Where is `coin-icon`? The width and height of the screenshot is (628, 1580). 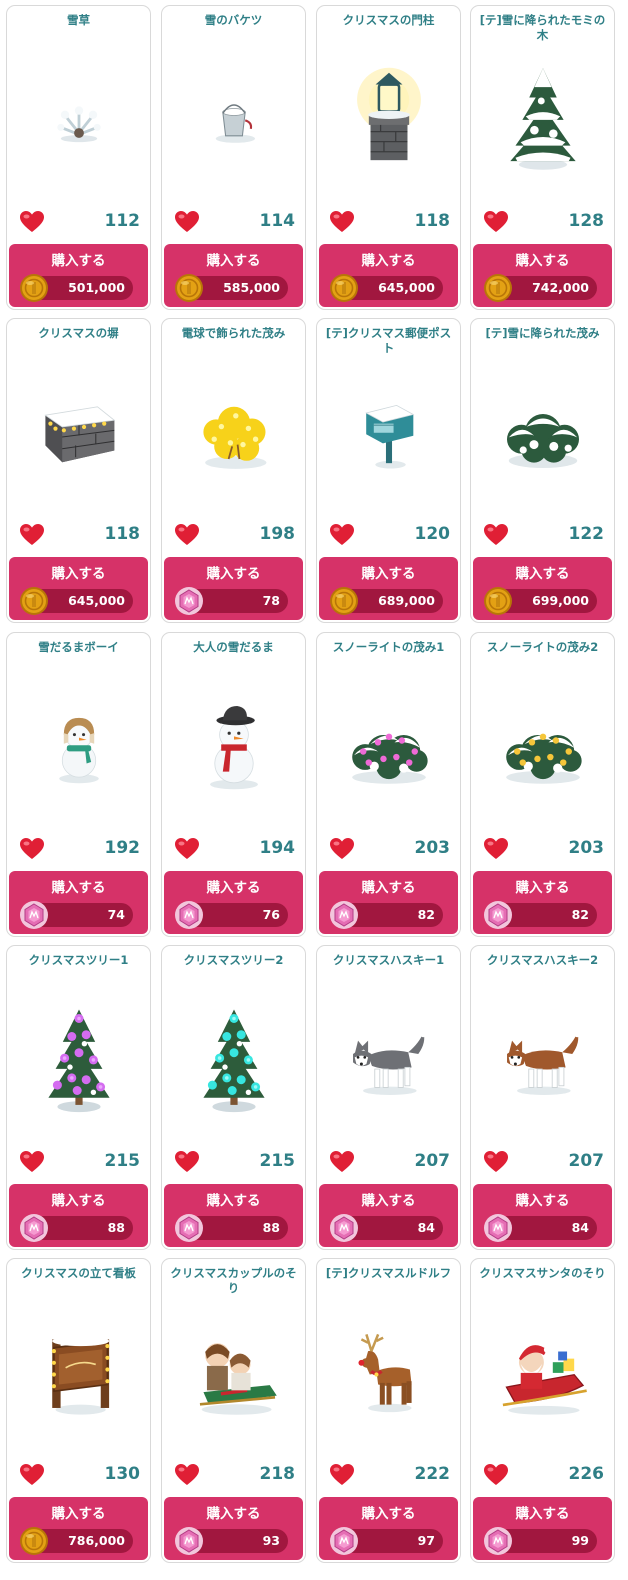
coin-icon is located at coordinates (344, 601).